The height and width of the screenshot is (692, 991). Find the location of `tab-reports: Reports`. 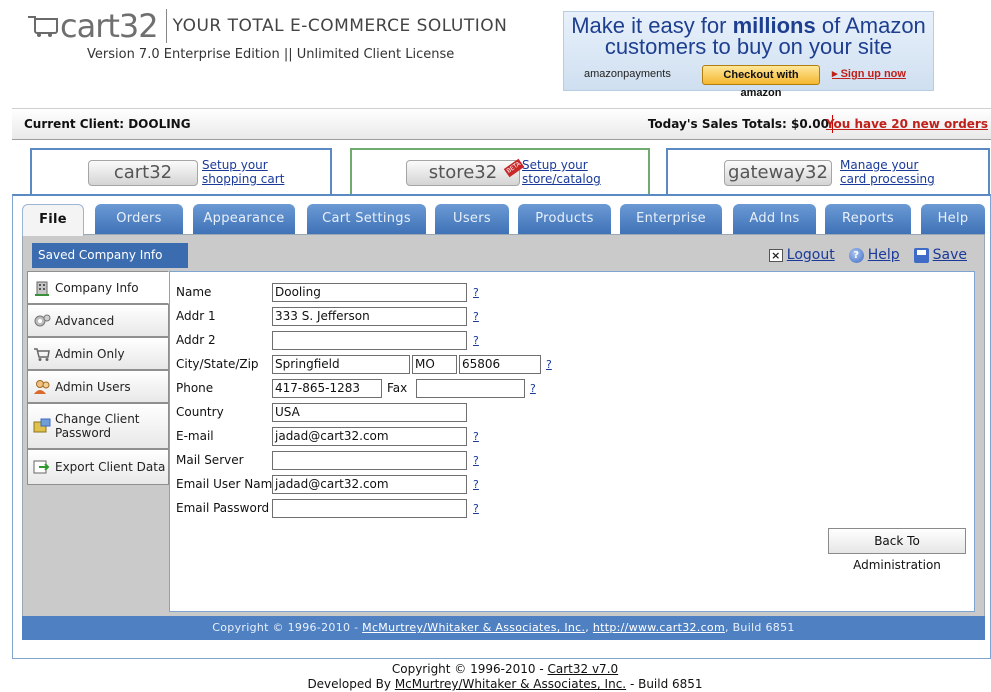

tab-reports: Reports is located at coordinates (868, 219).